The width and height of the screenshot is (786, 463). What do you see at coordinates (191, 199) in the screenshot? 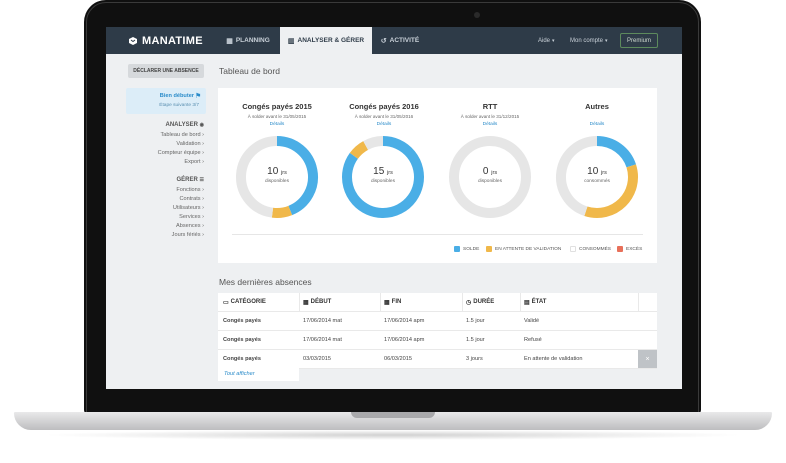
I see `sidebar-item-contrats: Contrats ›` at bounding box center [191, 199].